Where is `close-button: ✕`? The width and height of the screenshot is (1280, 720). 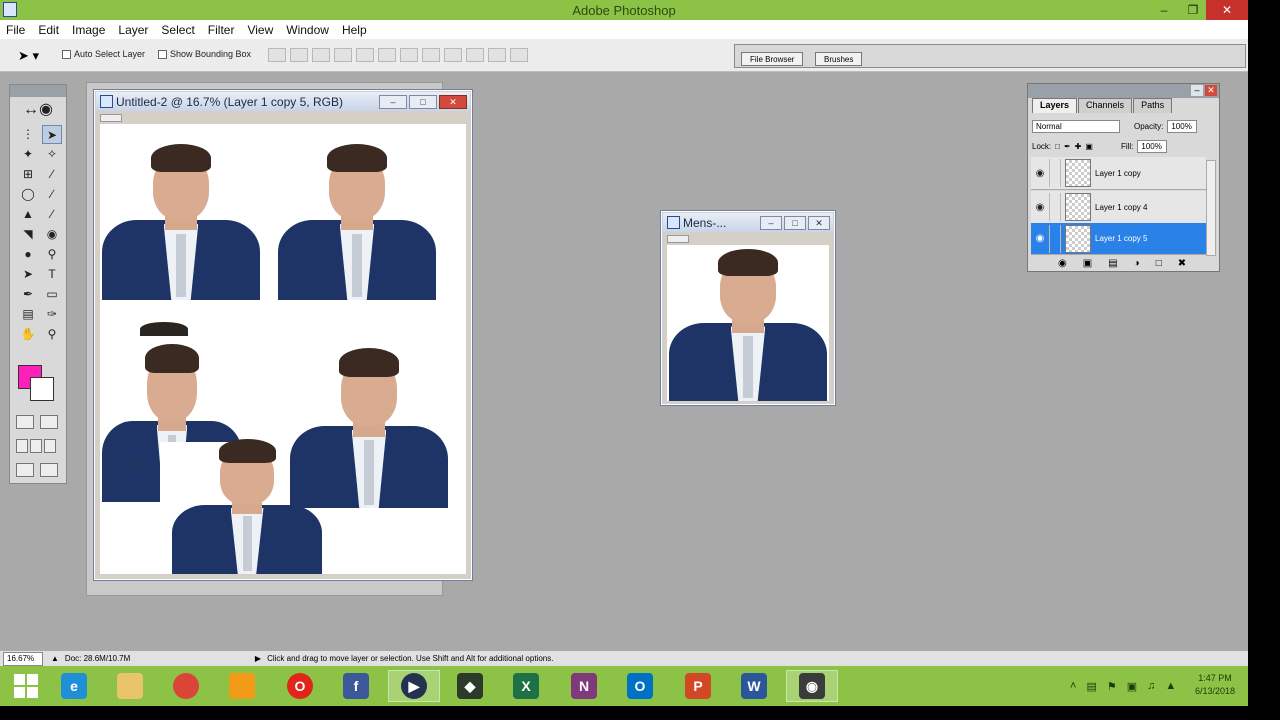
close-button: ✕ is located at coordinates (1227, 10).